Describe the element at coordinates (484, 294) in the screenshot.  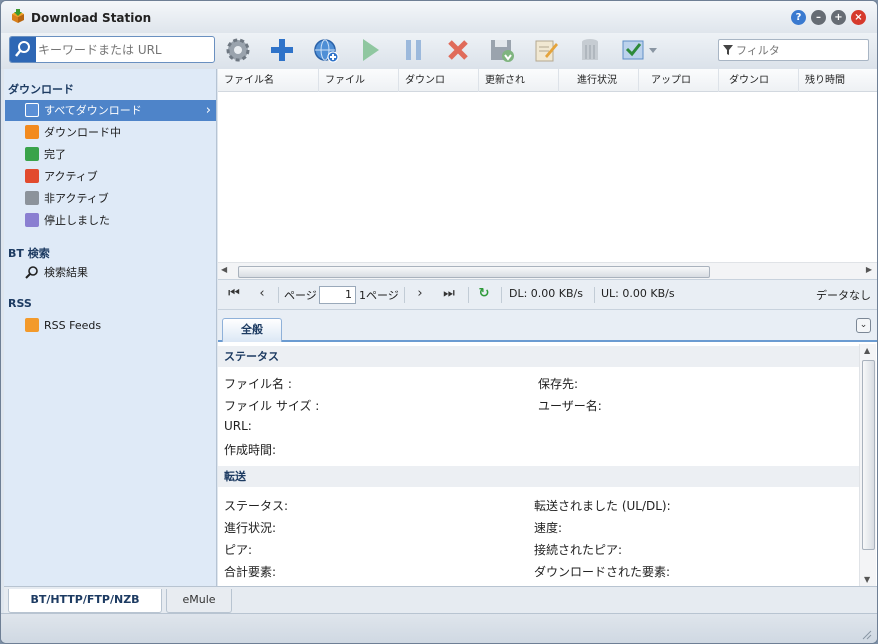
I see `refresh-icon: ↻` at that location.